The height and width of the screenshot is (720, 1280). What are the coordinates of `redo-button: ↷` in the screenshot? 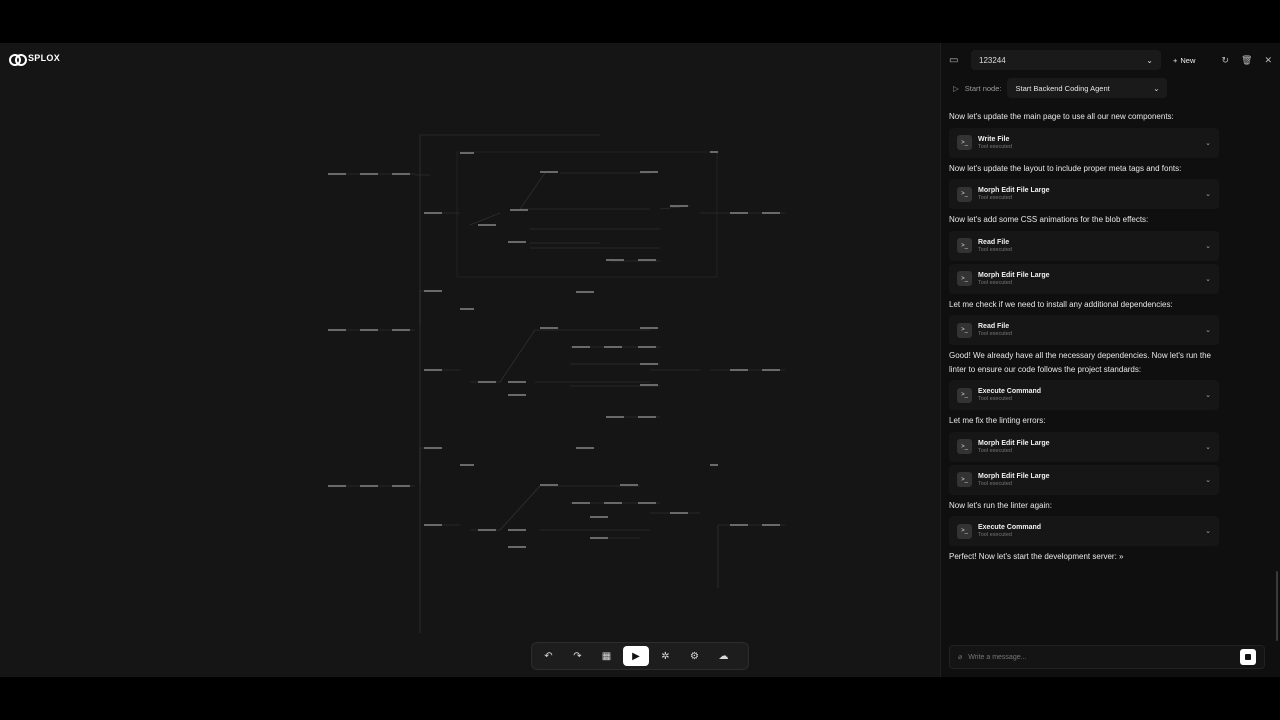 It's located at (577, 656).